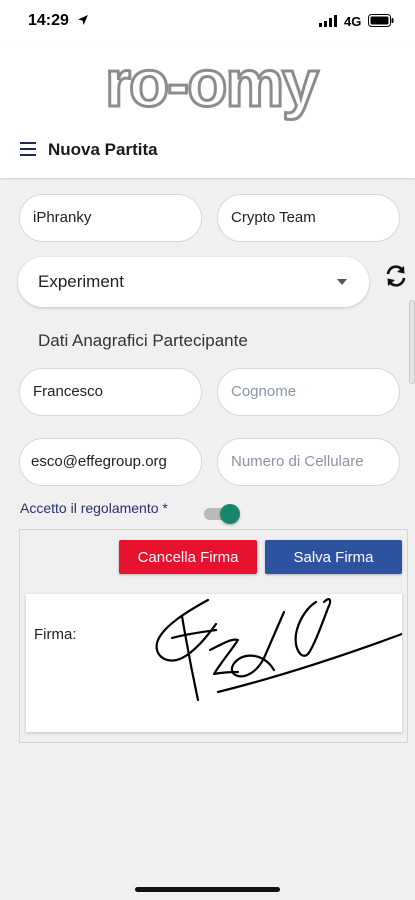  What do you see at coordinates (28, 149) in the screenshot?
I see `hamburger-menu-icon` at bounding box center [28, 149].